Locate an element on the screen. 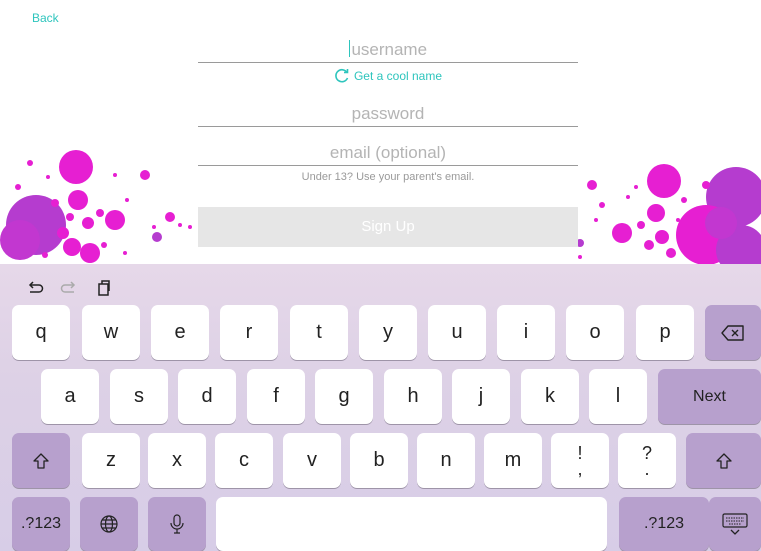 Image resolution: width=761 pixels, height=551 pixels. numbers-key-left: .?123 is located at coordinates (41, 524).